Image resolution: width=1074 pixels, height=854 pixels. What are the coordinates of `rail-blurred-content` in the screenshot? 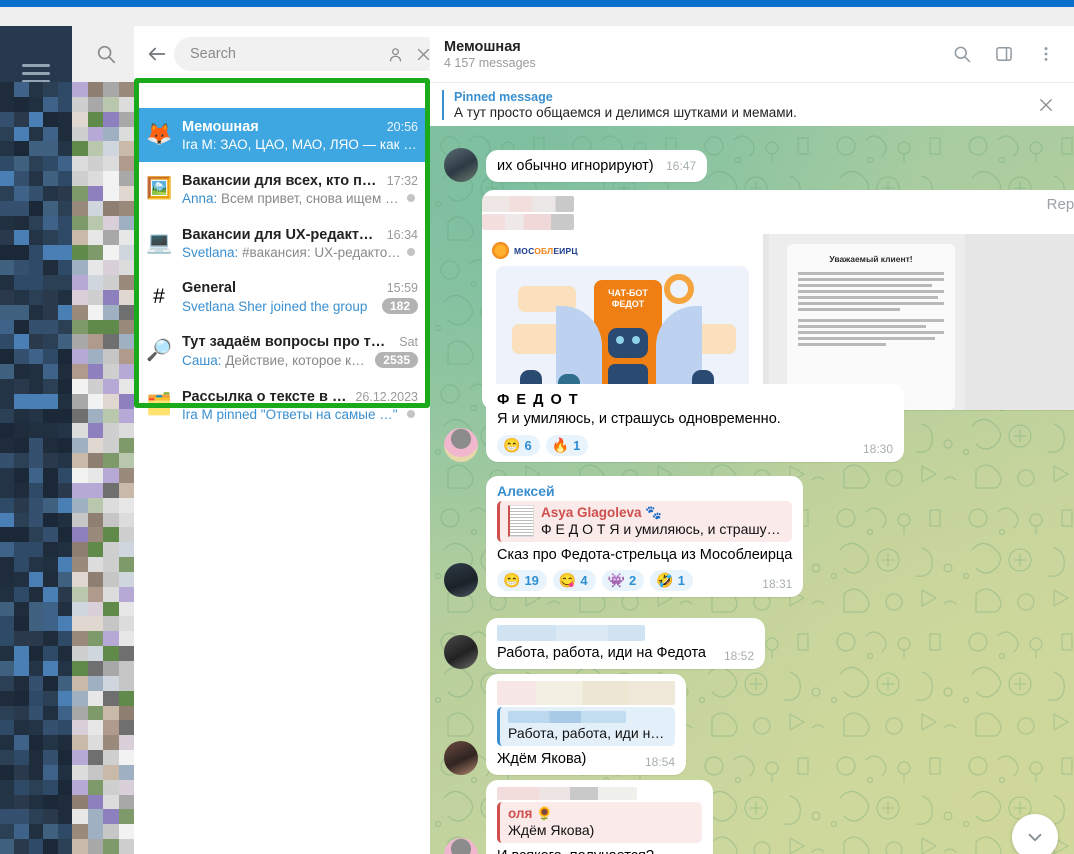 It's located at (36, 468).